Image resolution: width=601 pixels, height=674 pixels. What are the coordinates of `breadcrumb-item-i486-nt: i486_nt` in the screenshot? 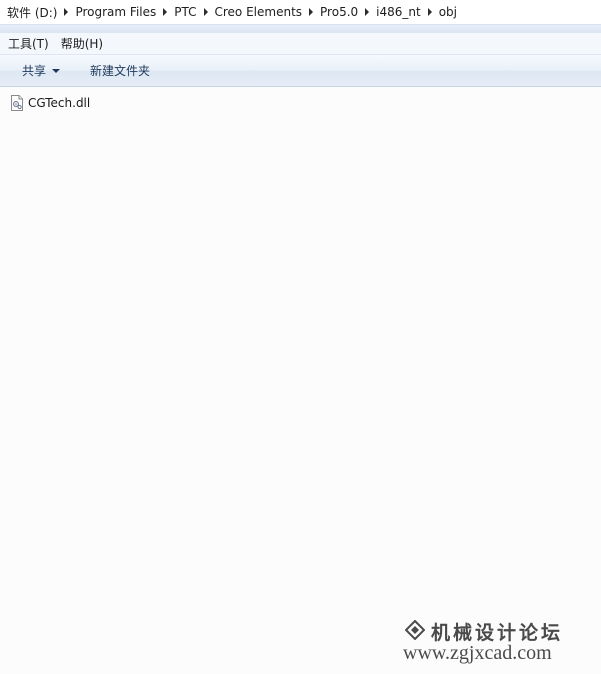 It's located at (398, 12).